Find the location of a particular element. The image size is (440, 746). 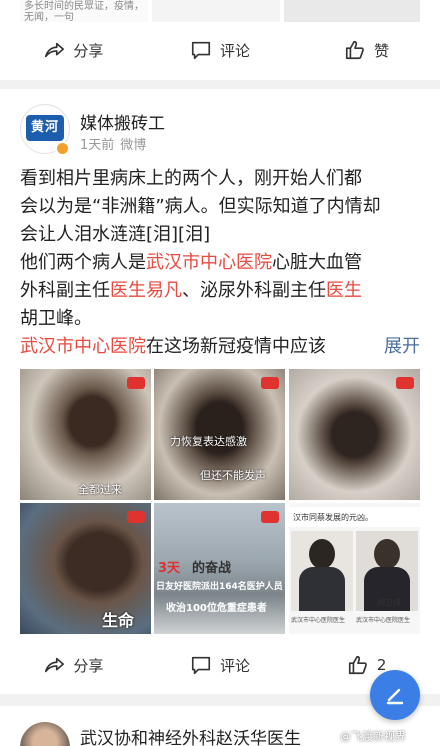

previous-post-card: 多长时间的民眾证，疫情，无闻，一句 分享 评论 赞 is located at coordinates (220, 40).